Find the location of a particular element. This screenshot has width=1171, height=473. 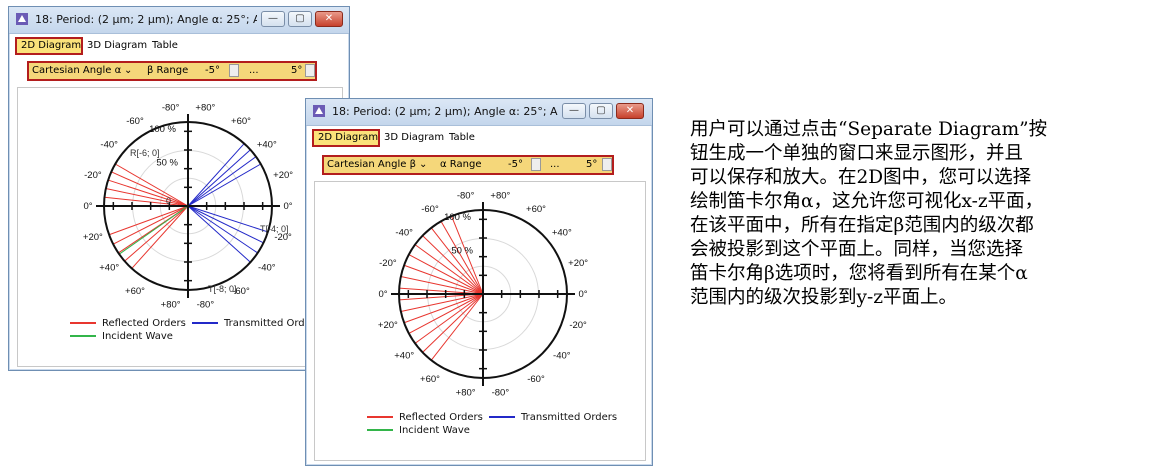

description-line: 用户可以通过点击“Separate Diagram”按 is located at coordinates (869, 129).